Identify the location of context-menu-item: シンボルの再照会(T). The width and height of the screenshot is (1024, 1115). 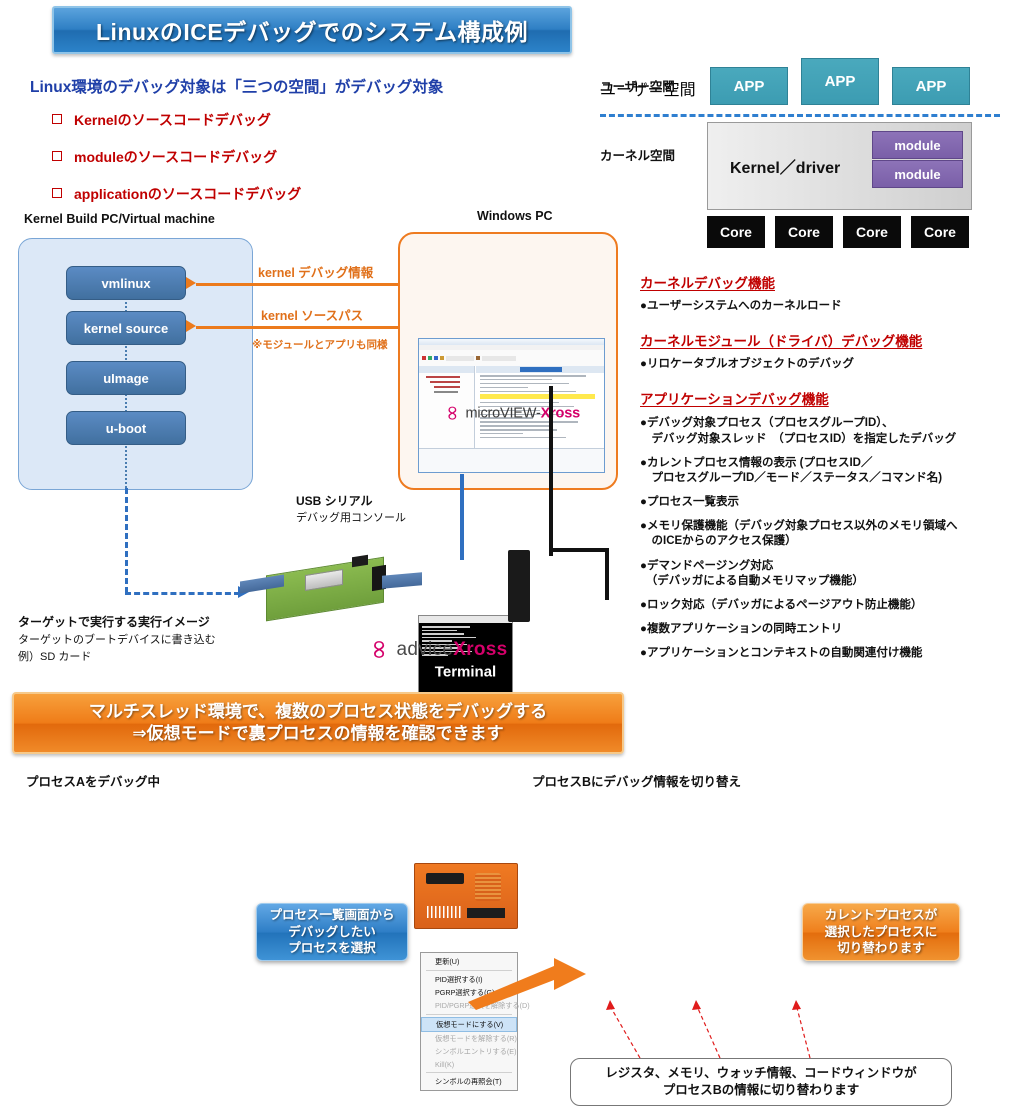
(469, 1081).